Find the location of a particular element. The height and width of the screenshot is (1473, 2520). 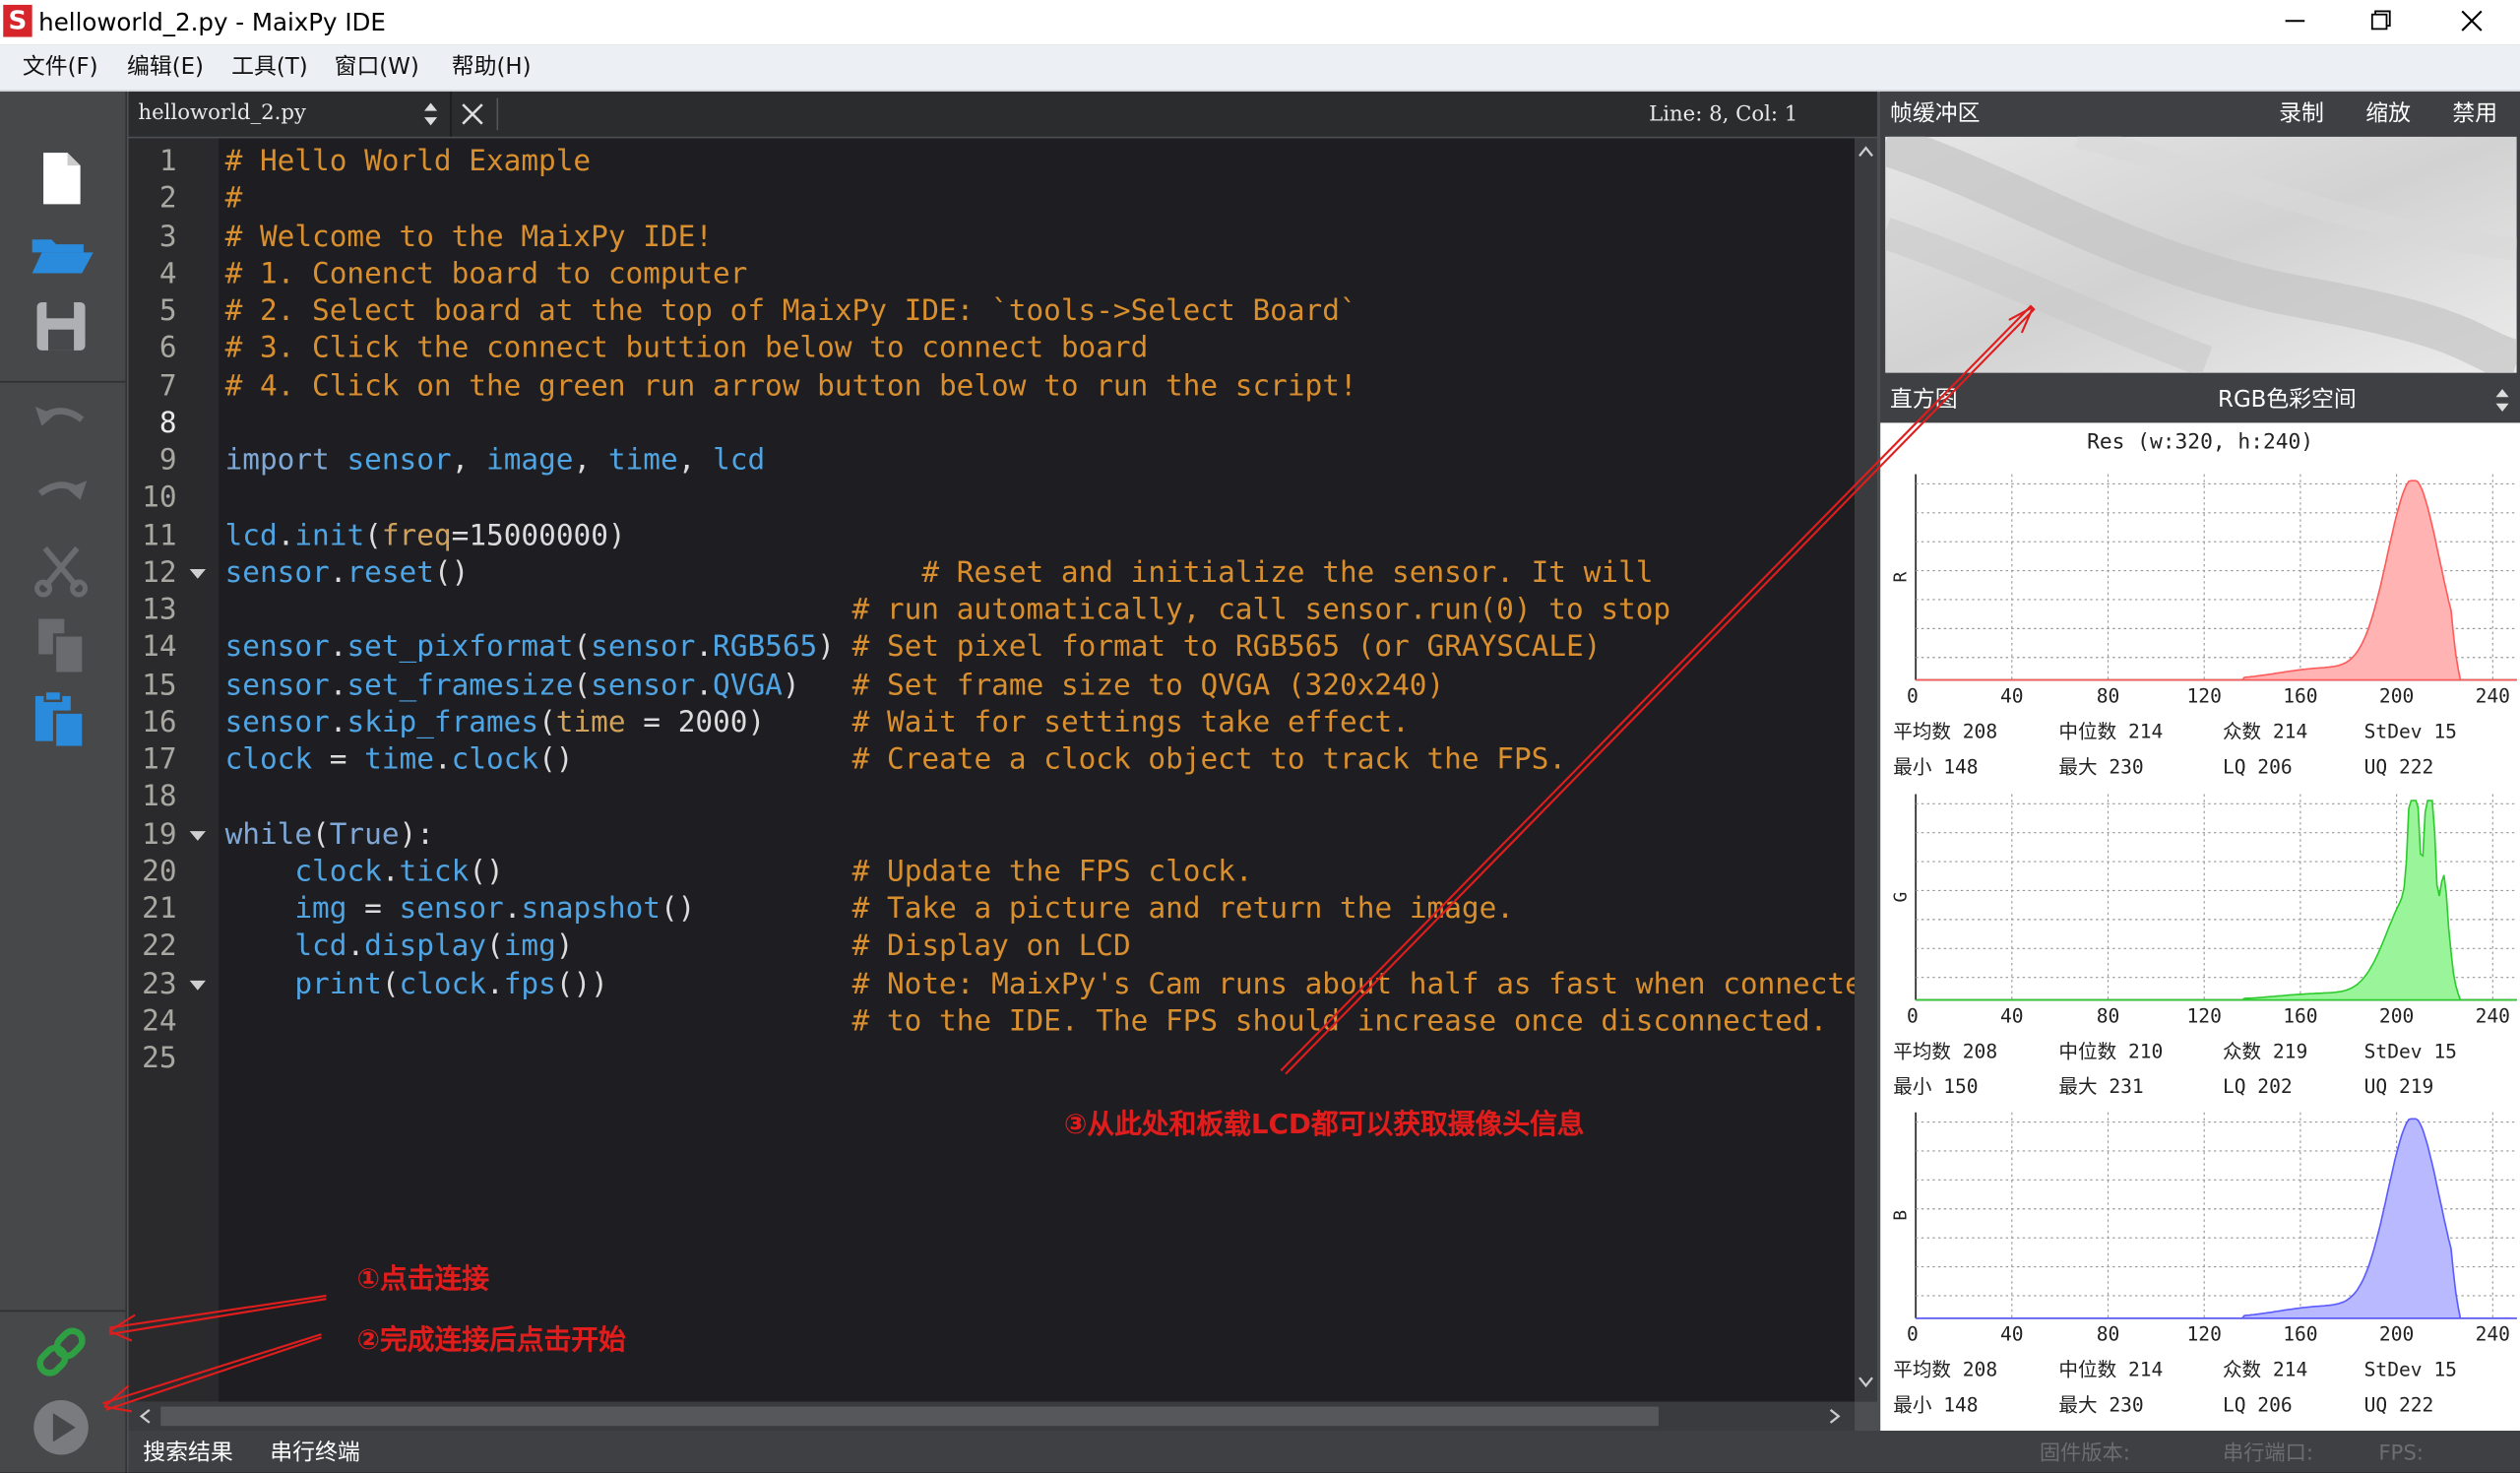

annotation-info: ③从此处和板载LCD都可以获取摄像头信息 is located at coordinates (1324, 1125).